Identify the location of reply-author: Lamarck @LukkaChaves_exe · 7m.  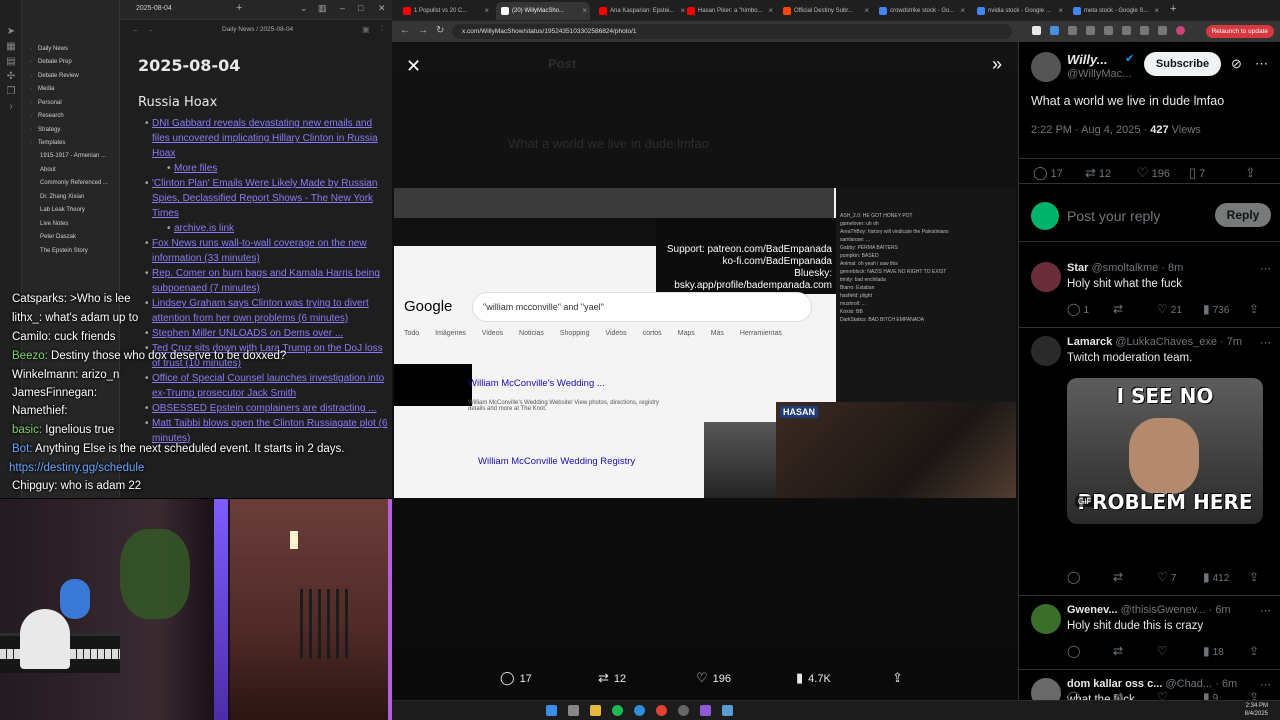
(1154, 342).